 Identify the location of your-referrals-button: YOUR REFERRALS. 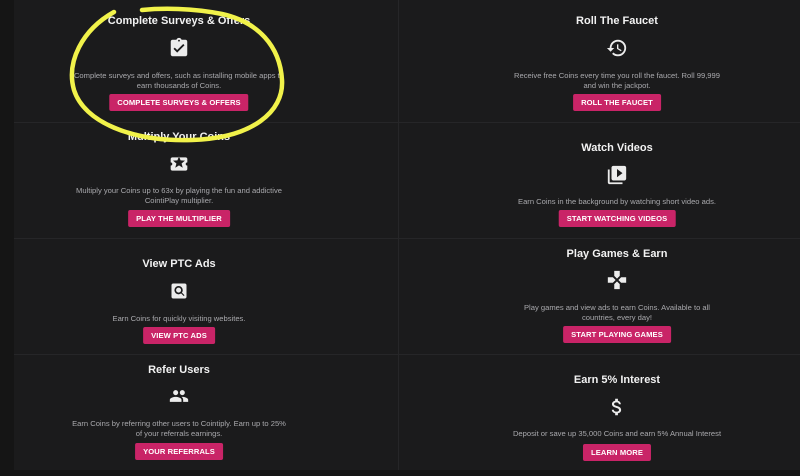
(179, 451).